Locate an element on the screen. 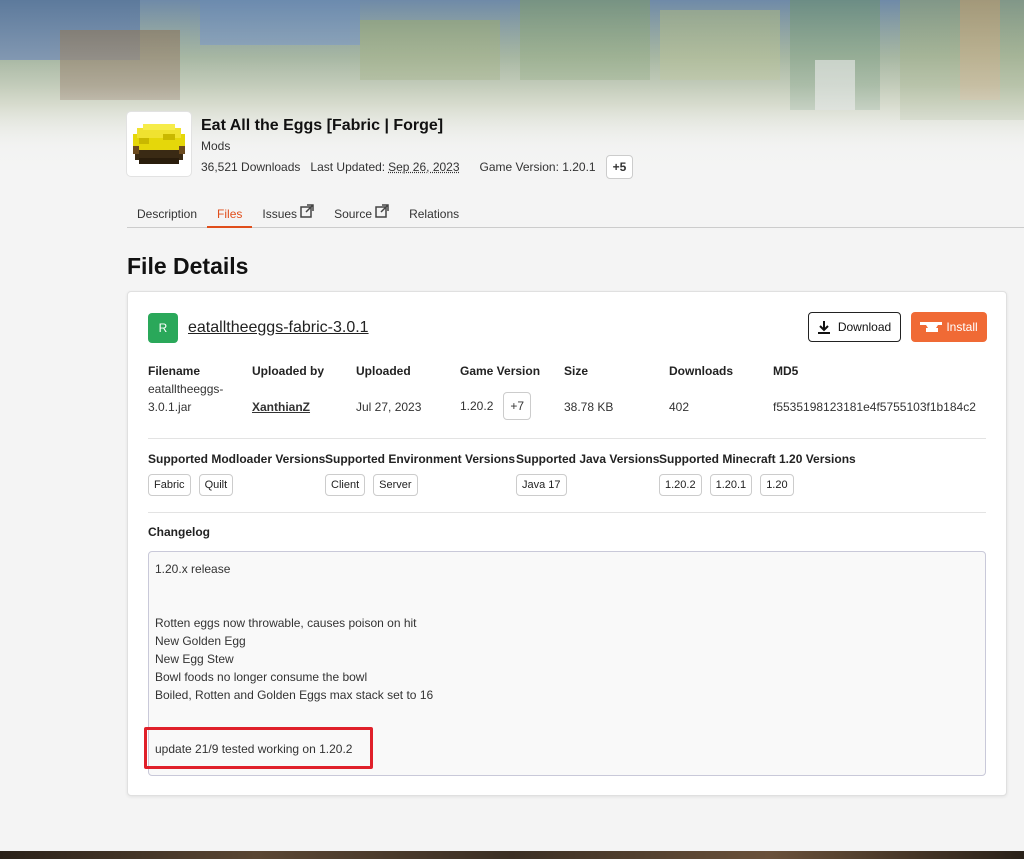 The height and width of the screenshot is (859, 1024). tab-source: Source is located at coordinates (361, 216).